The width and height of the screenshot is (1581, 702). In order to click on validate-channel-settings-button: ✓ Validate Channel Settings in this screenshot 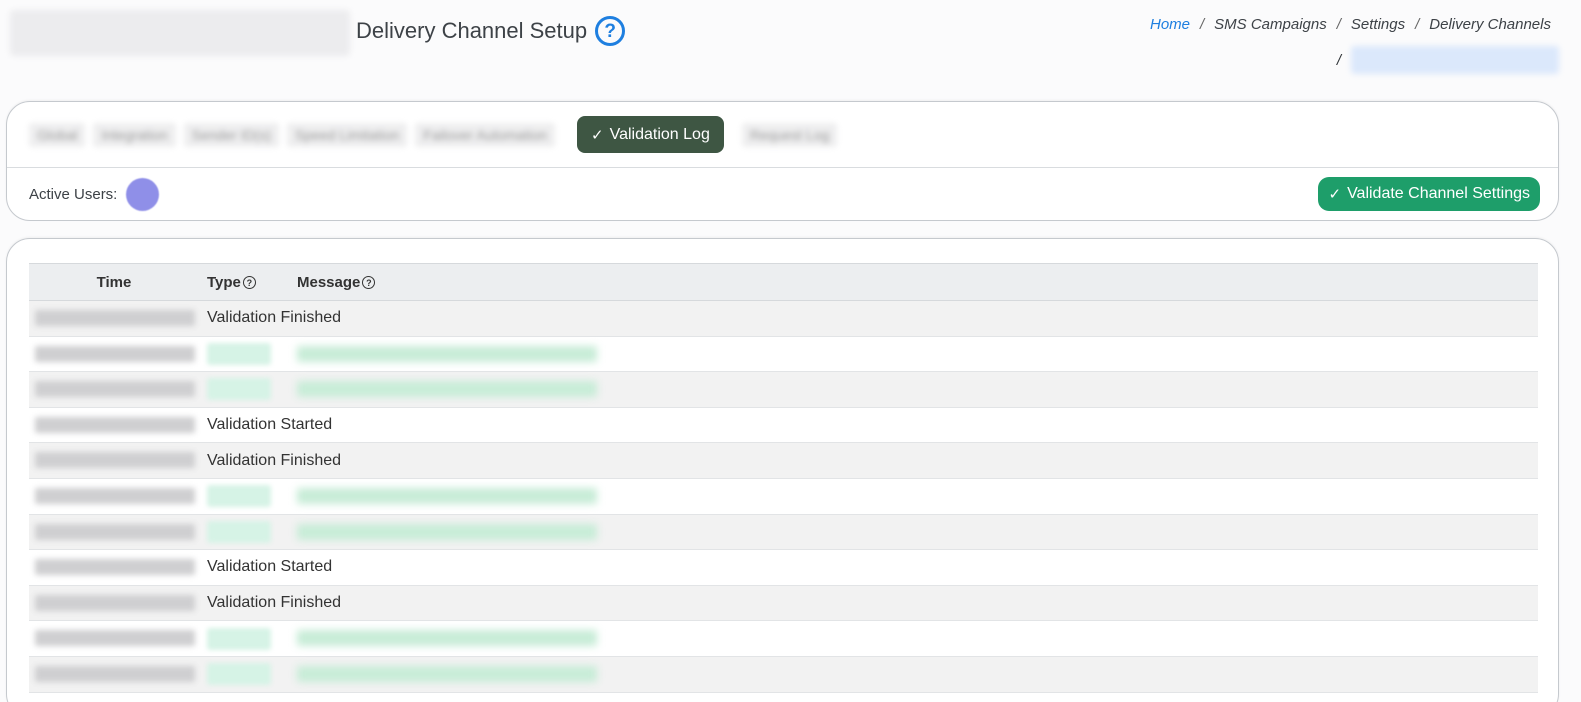, I will do `click(1429, 194)`.